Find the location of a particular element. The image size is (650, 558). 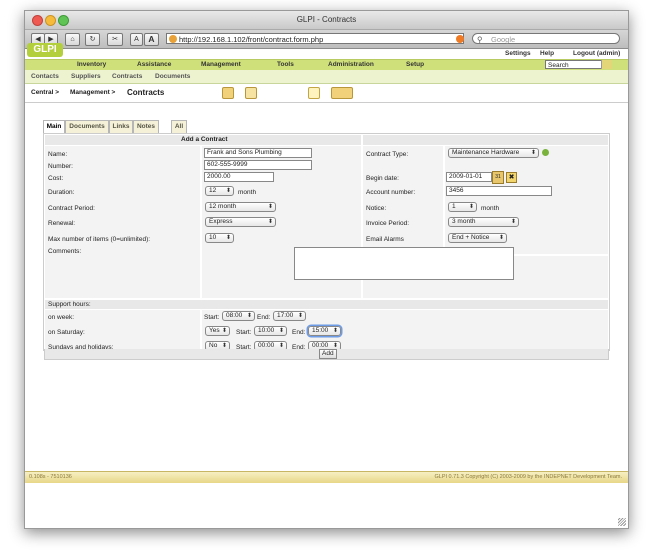

page-title: Contracts is located at coordinates (146, 92).